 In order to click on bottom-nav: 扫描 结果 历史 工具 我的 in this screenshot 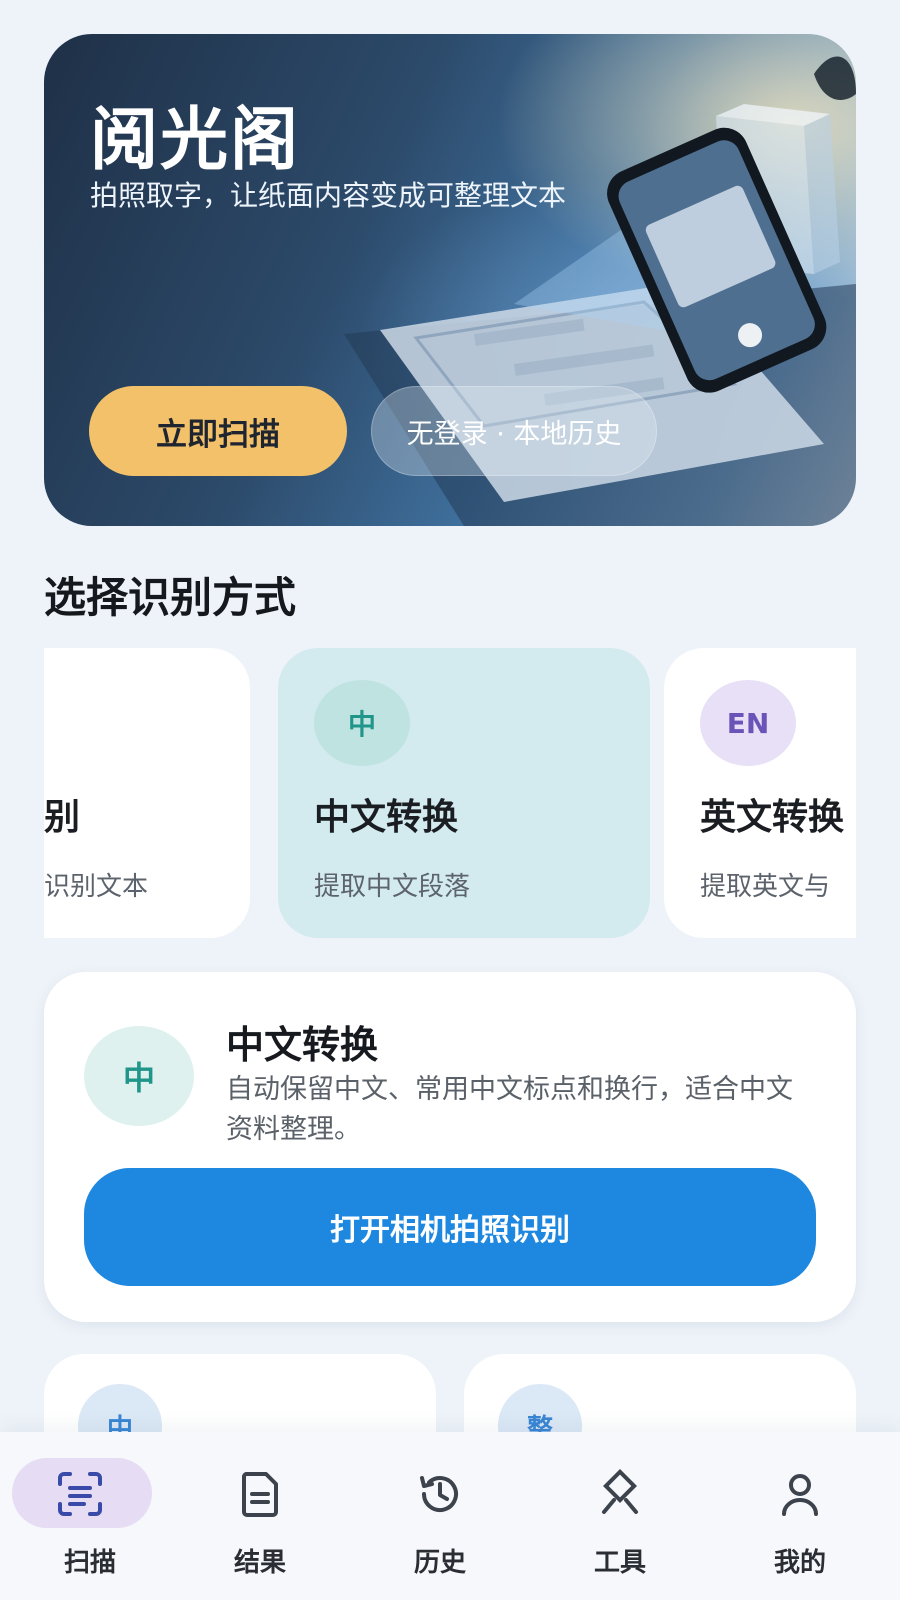, I will do `click(450, 1516)`.